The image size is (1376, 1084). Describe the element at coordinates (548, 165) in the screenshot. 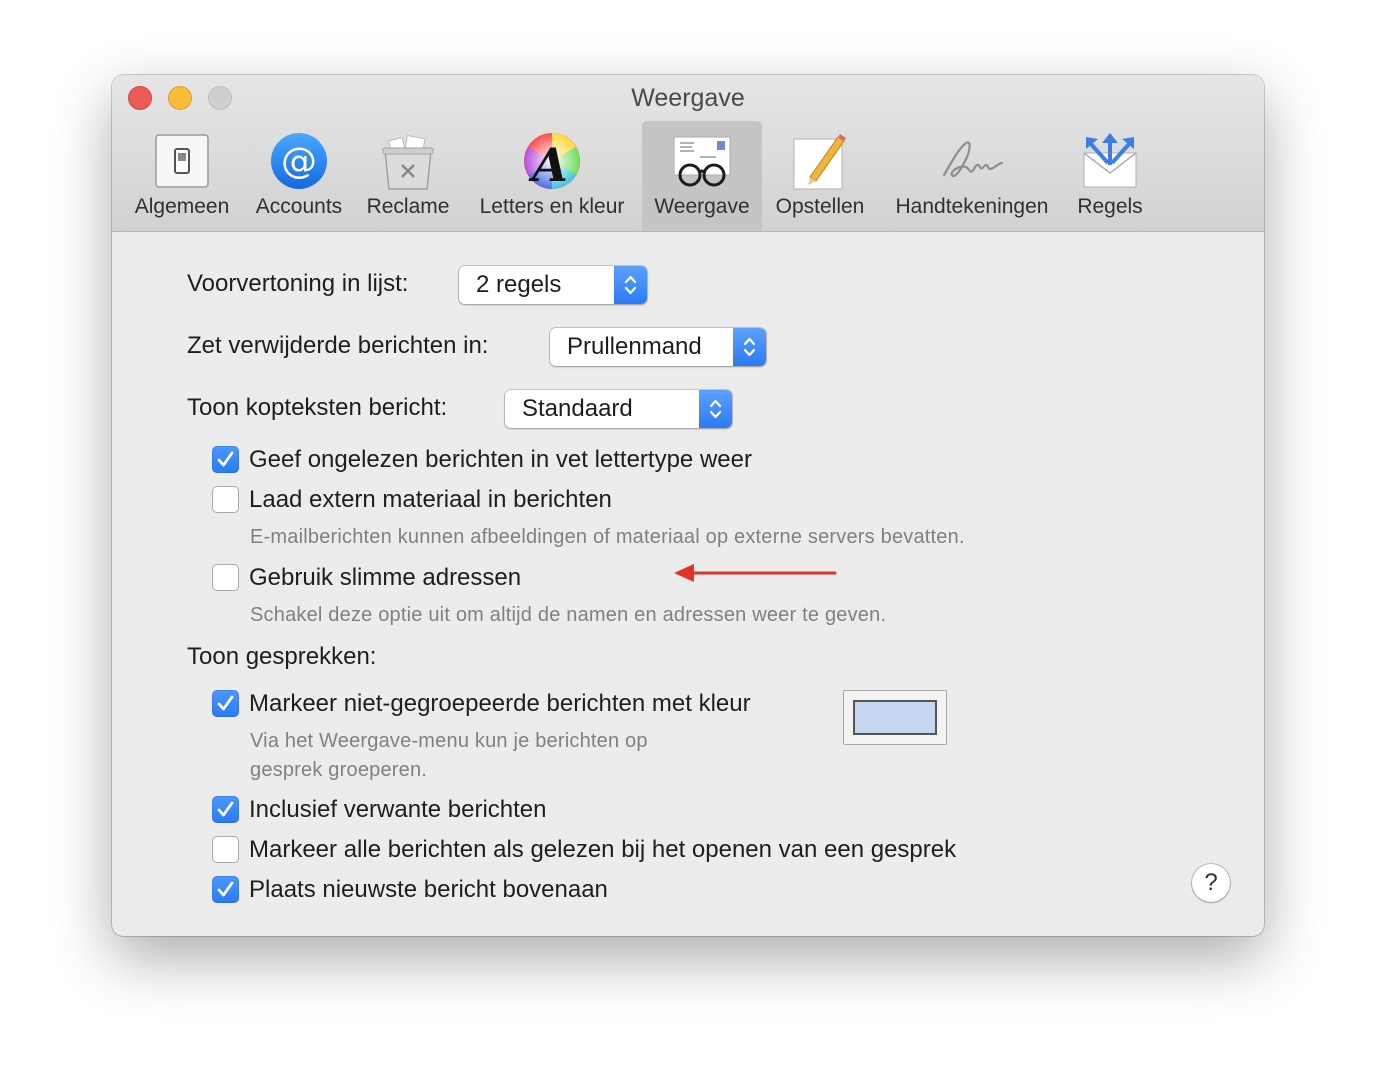

I see `svg-text: A` at that location.